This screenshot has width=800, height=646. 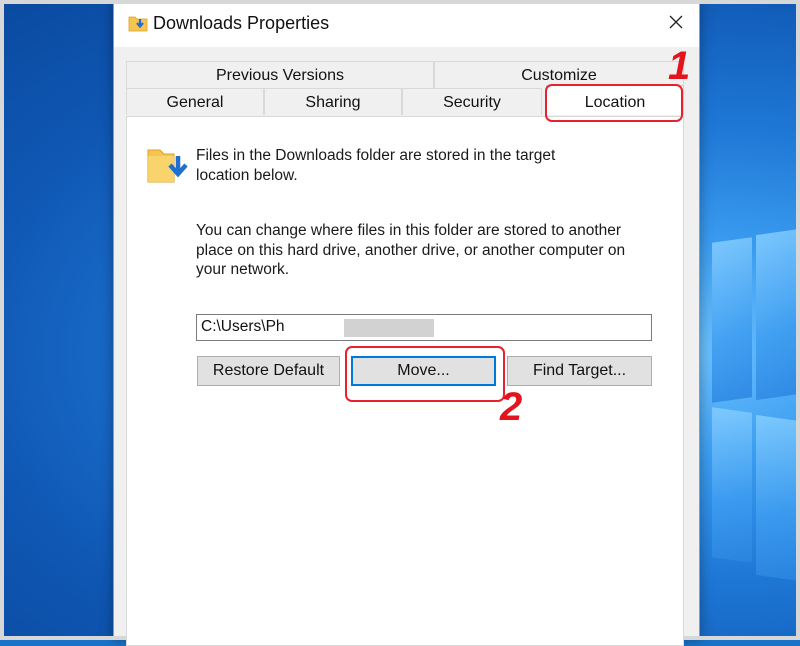 I want to click on tab-label: General, so click(x=195, y=102).